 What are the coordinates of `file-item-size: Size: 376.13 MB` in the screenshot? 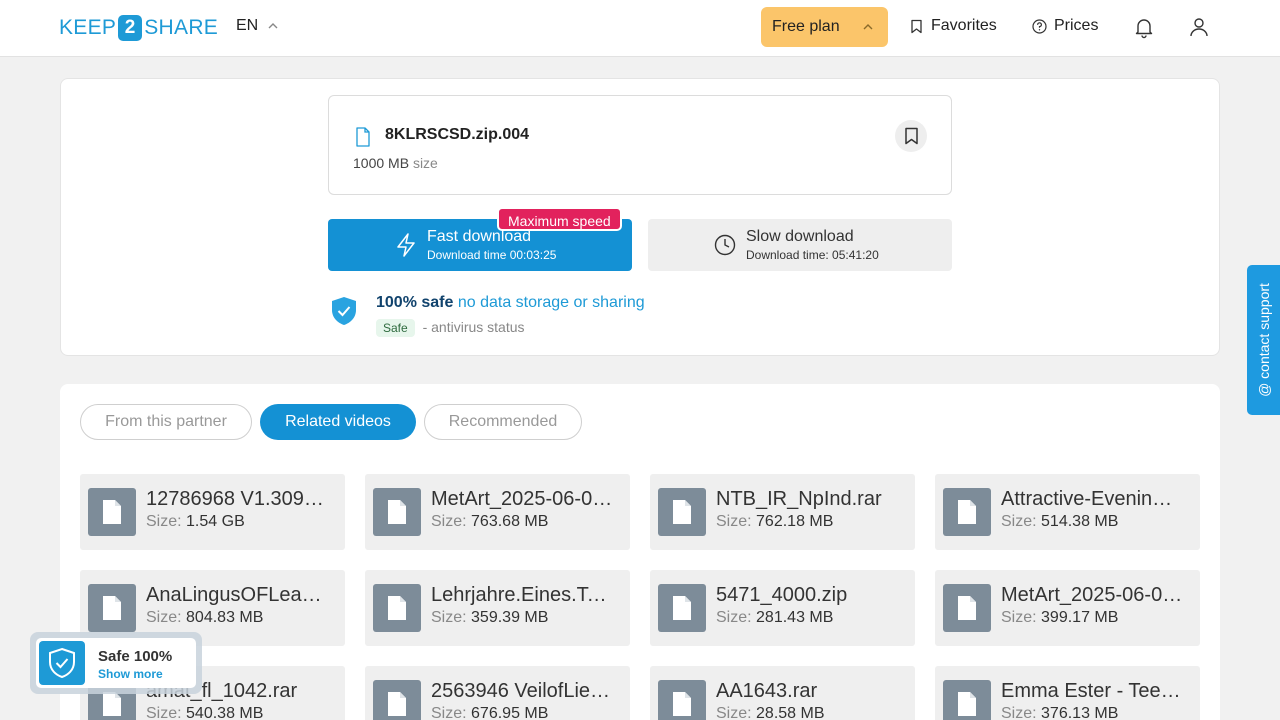 It's located at (1059, 712).